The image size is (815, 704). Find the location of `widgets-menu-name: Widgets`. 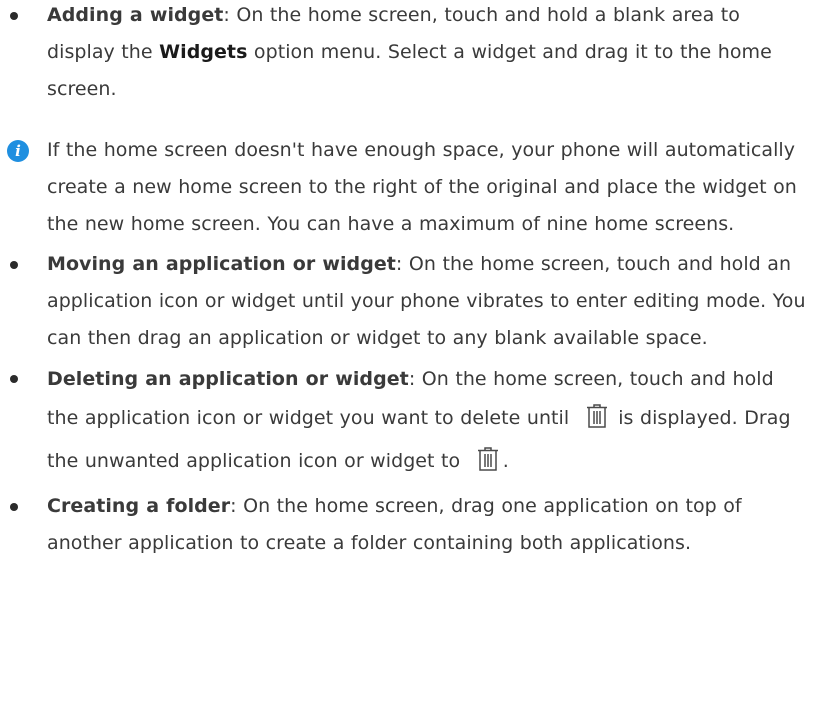

widgets-menu-name: Widgets is located at coordinates (203, 52).